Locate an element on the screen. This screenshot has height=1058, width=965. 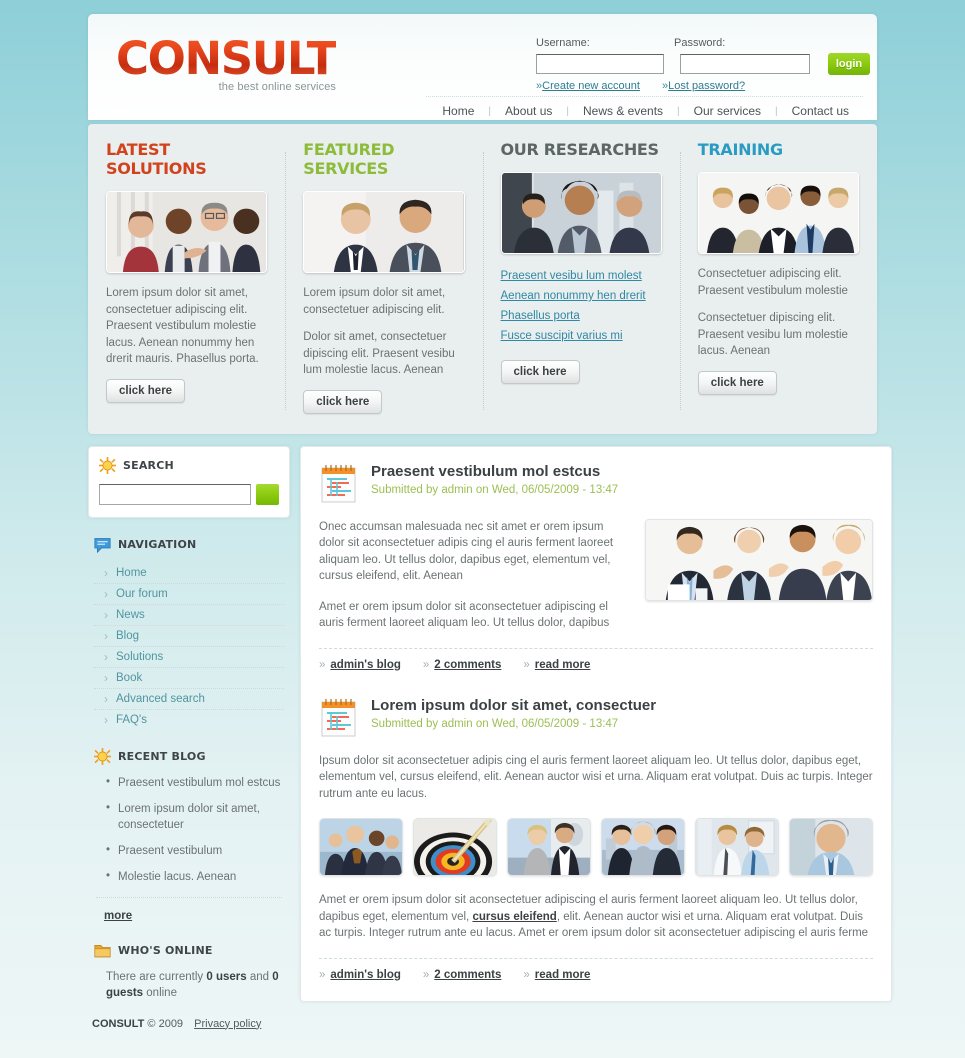
two-men-talking-thumb is located at coordinates (737, 847).